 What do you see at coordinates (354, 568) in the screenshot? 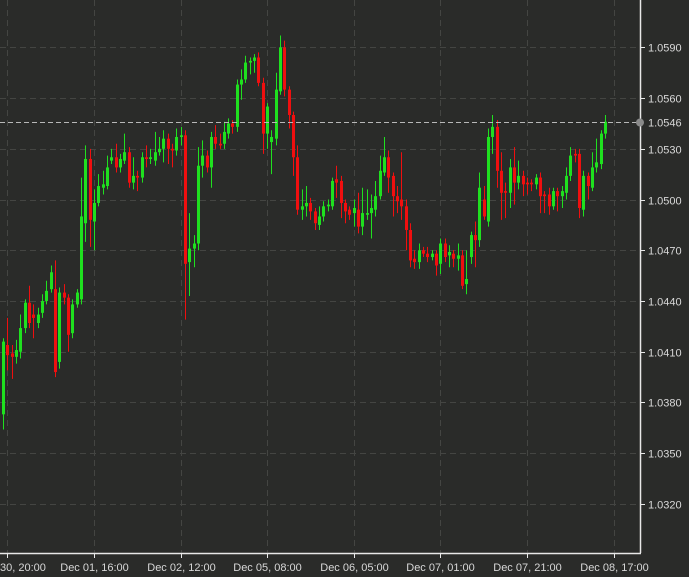
I see `x-tick-label: Dec 06, 05:00` at bounding box center [354, 568].